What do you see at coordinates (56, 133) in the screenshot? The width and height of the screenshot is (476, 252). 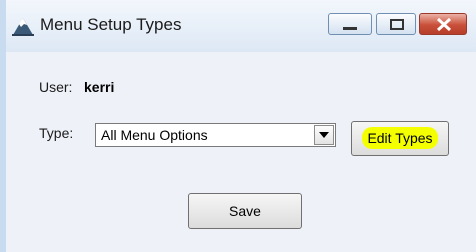 I see `type-label: Type:` at bounding box center [56, 133].